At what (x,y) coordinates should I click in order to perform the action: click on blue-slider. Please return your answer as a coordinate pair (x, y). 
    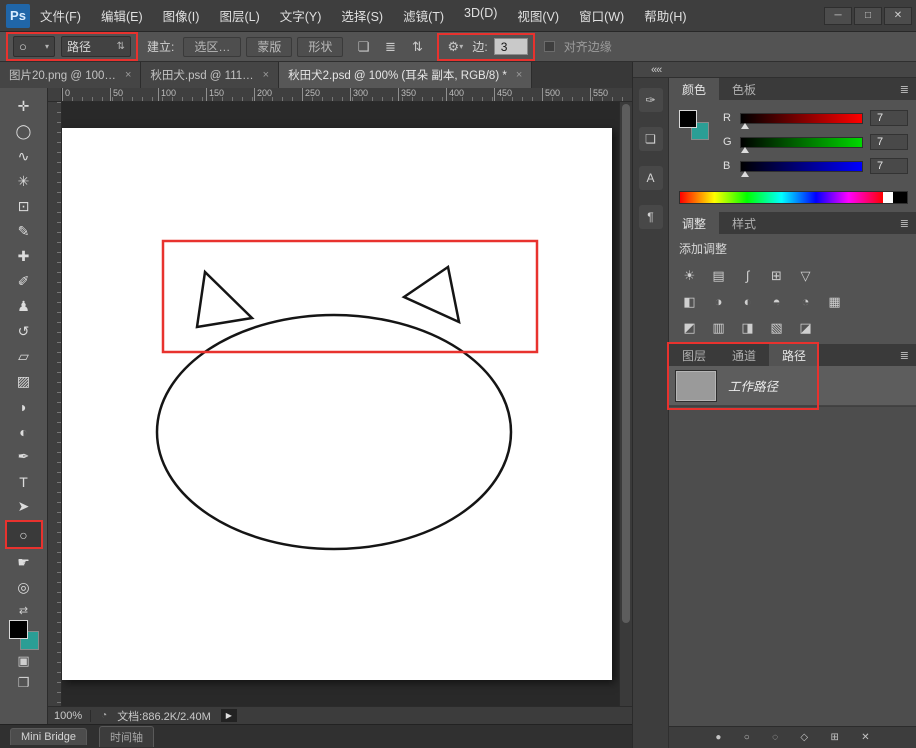
    Looking at the image, I should click on (801, 168).